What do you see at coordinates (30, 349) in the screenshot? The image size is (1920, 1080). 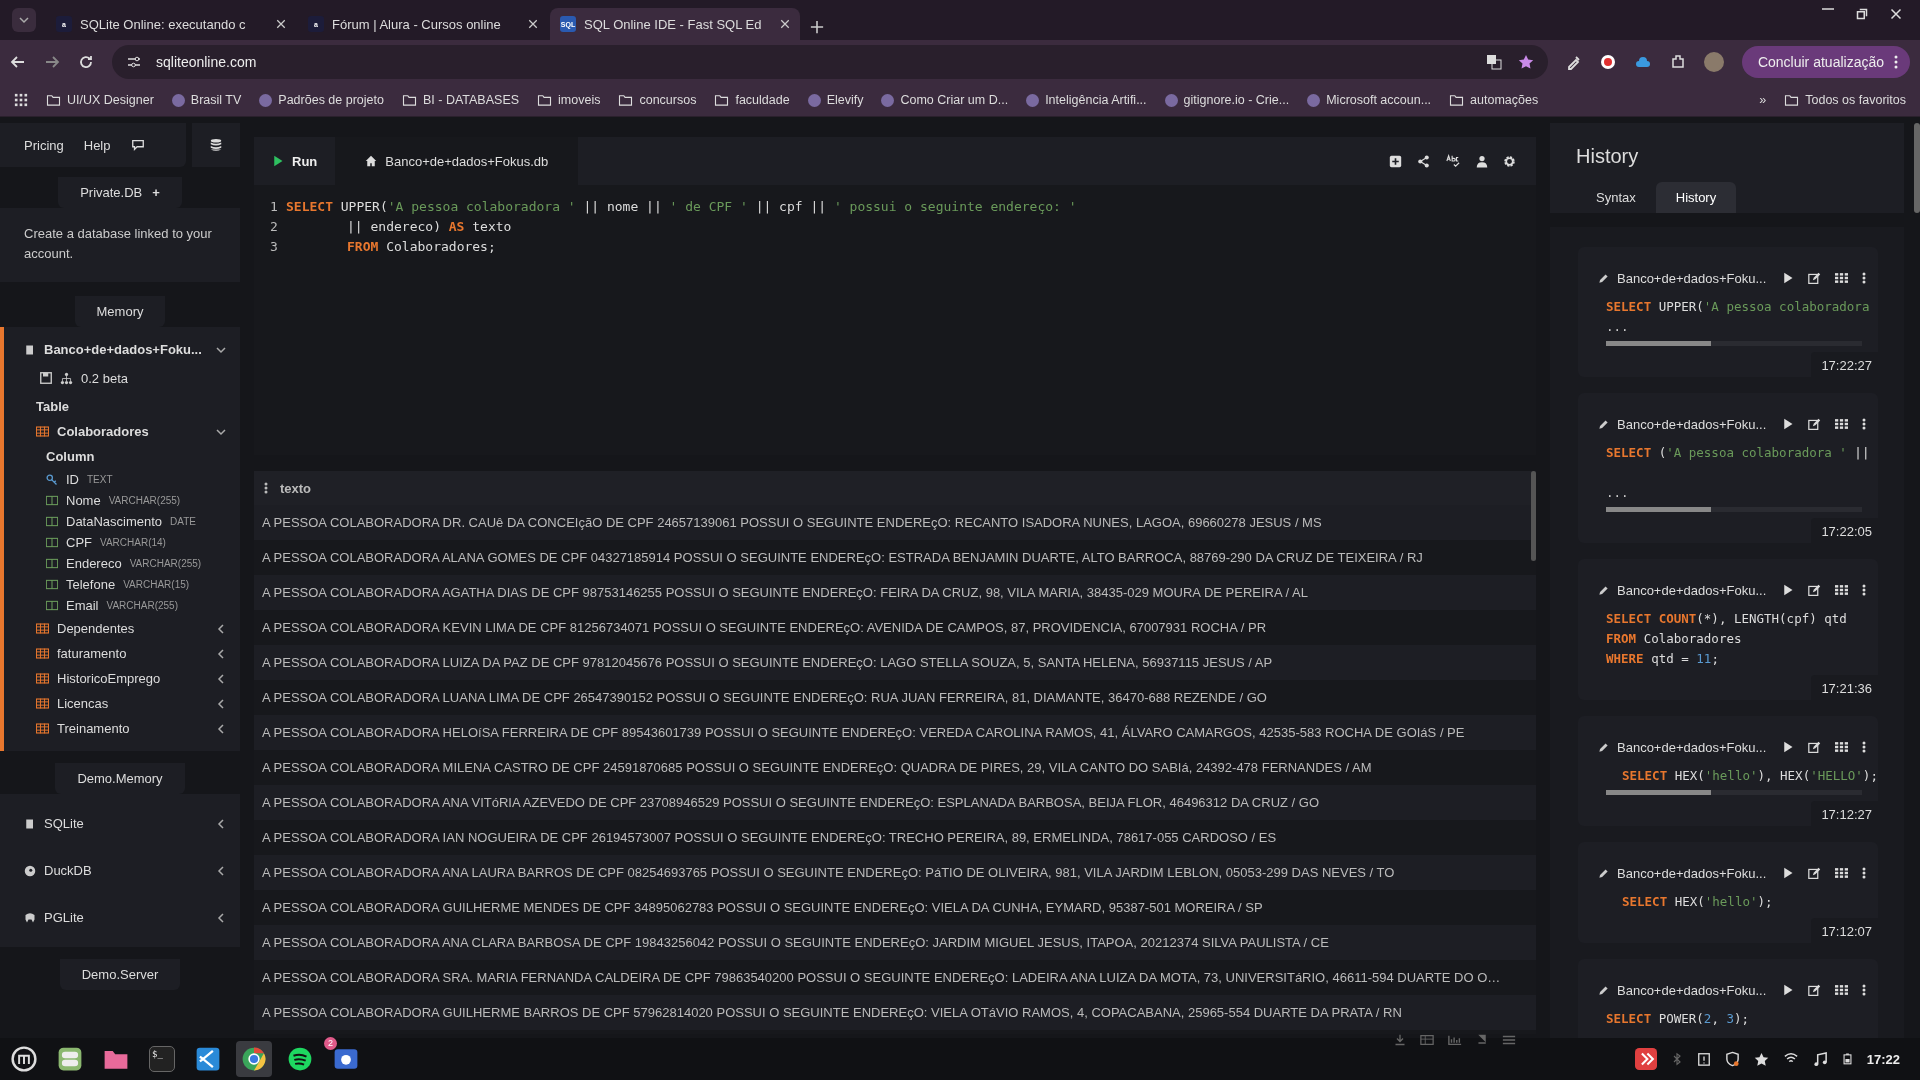 I see `database-icon` at bounding box center [30, 349].